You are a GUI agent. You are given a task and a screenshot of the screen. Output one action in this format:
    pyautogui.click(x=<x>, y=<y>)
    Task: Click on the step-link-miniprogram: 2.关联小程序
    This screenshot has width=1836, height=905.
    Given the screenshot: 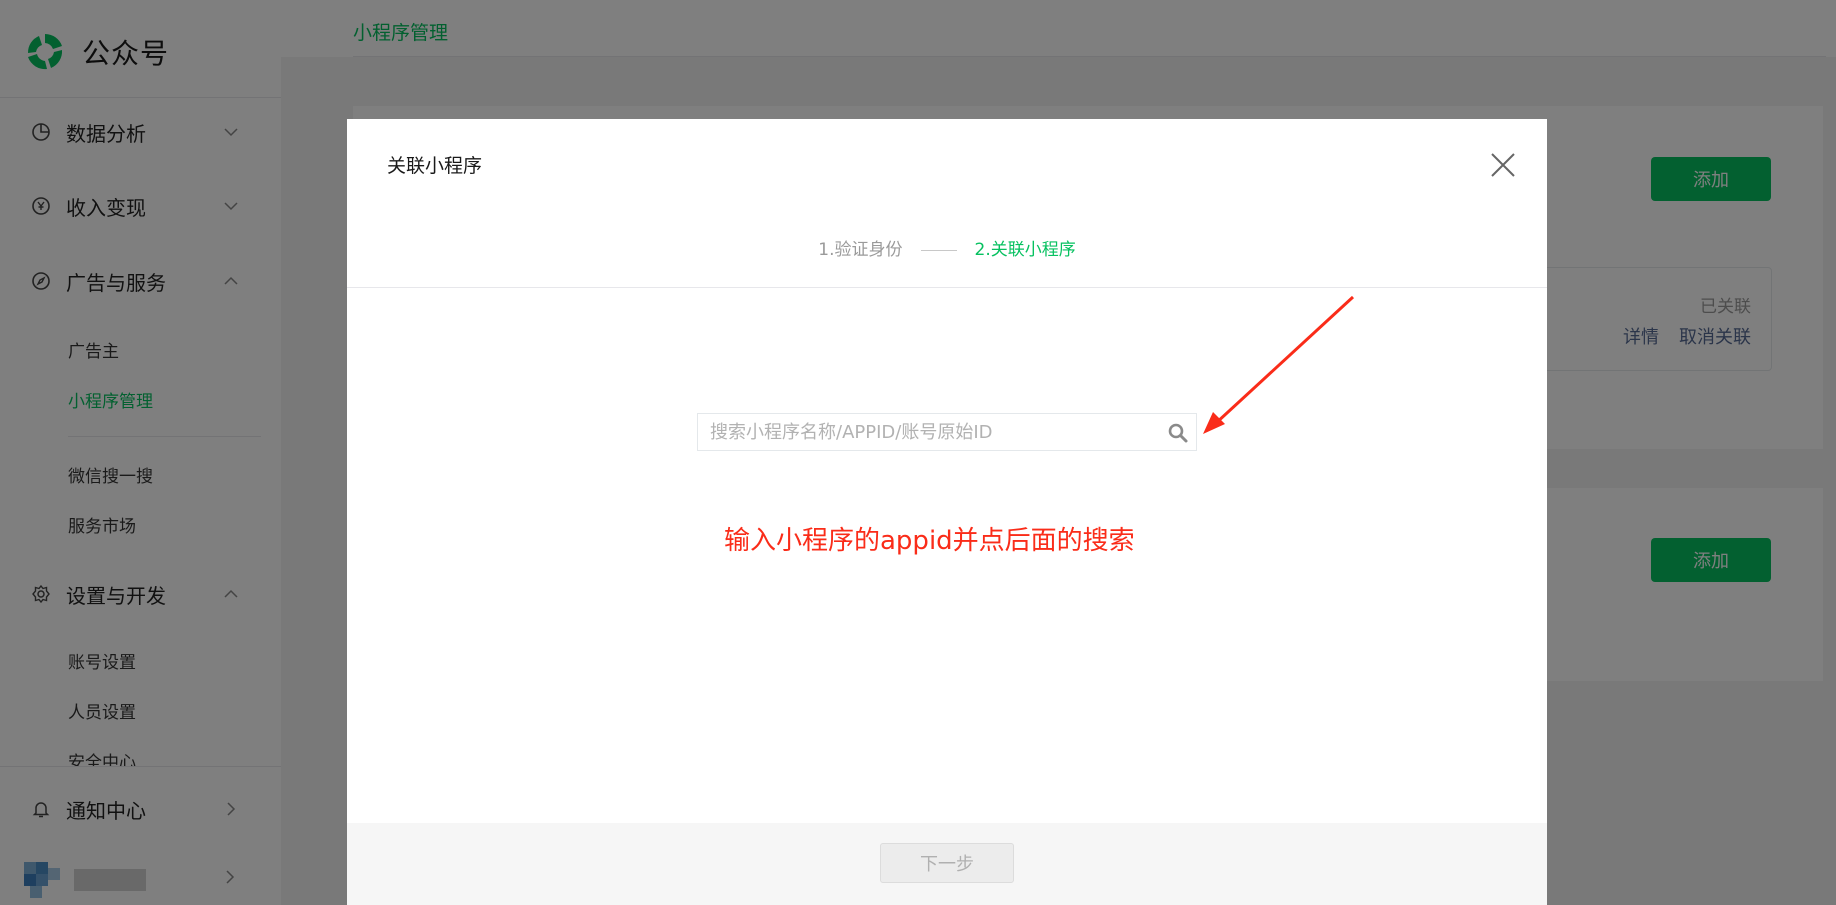 What is the action you would take?
    pyautogui.click(x=1025, y=250)
    